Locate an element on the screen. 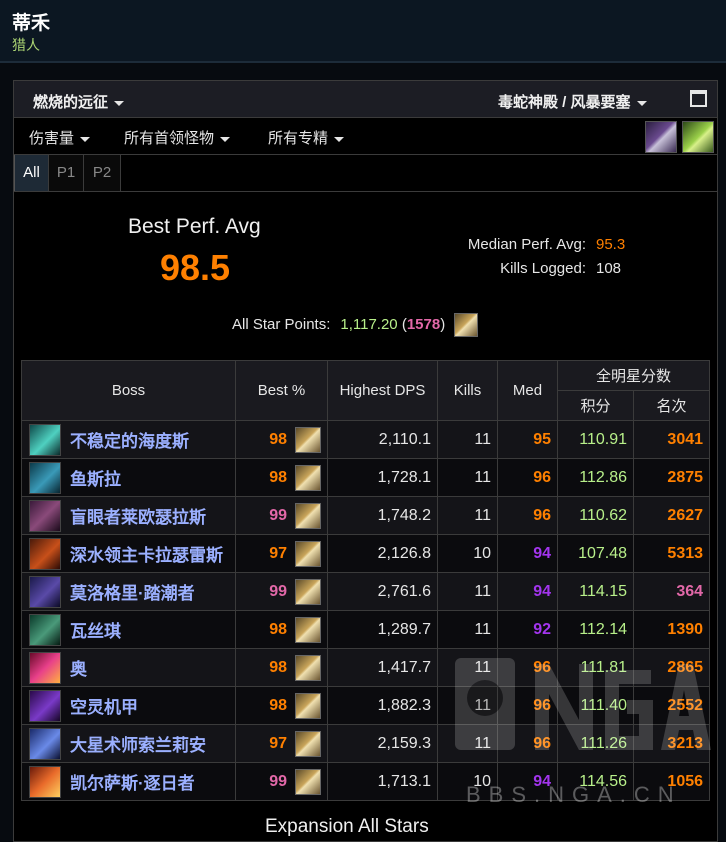 This screenshot has height=842, width=726. marksmanship-spec-icon is located at coordinates (698, 137).